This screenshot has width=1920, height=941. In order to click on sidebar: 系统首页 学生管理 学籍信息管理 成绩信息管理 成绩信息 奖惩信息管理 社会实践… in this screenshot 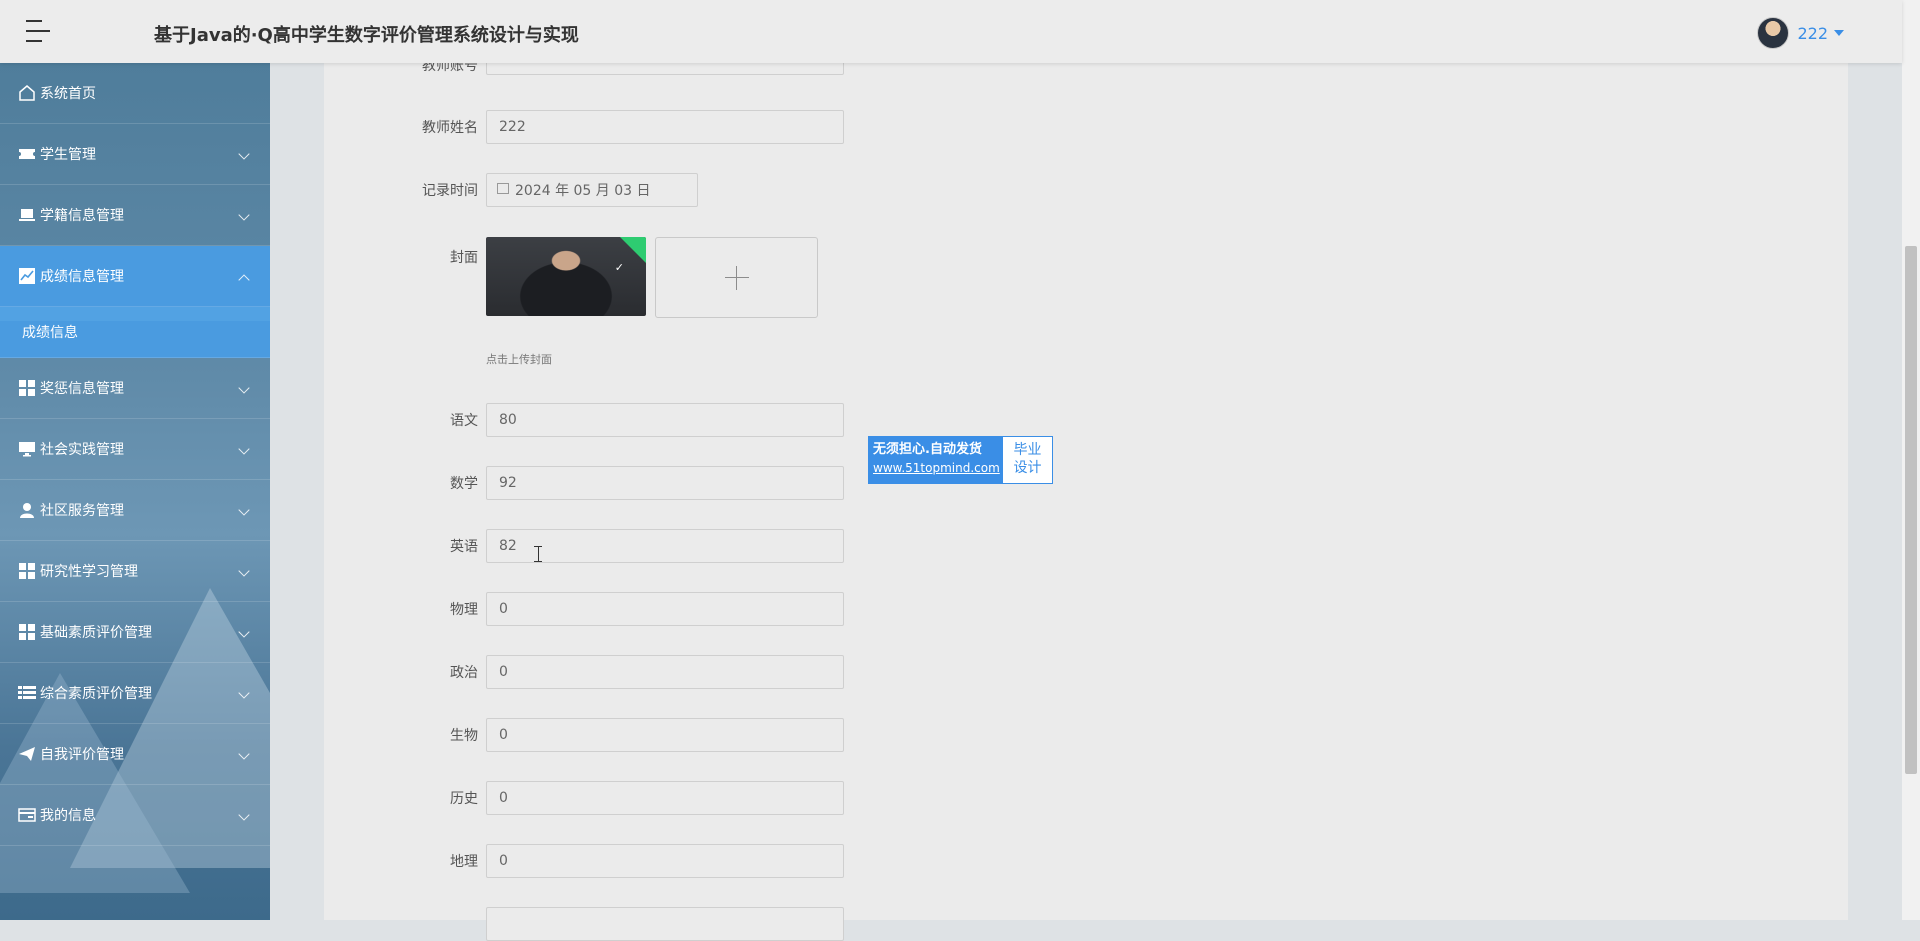, I will do `click(135, 491)`.